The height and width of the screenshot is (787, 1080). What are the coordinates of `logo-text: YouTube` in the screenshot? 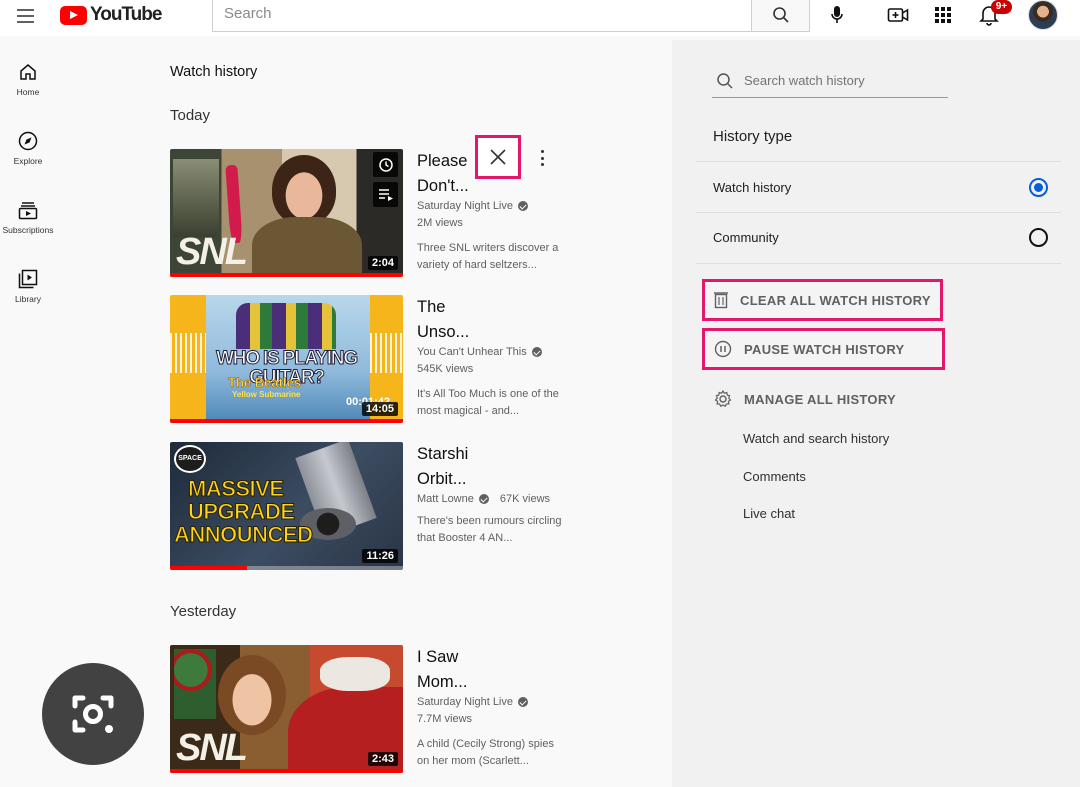 It's located at (126, 14).